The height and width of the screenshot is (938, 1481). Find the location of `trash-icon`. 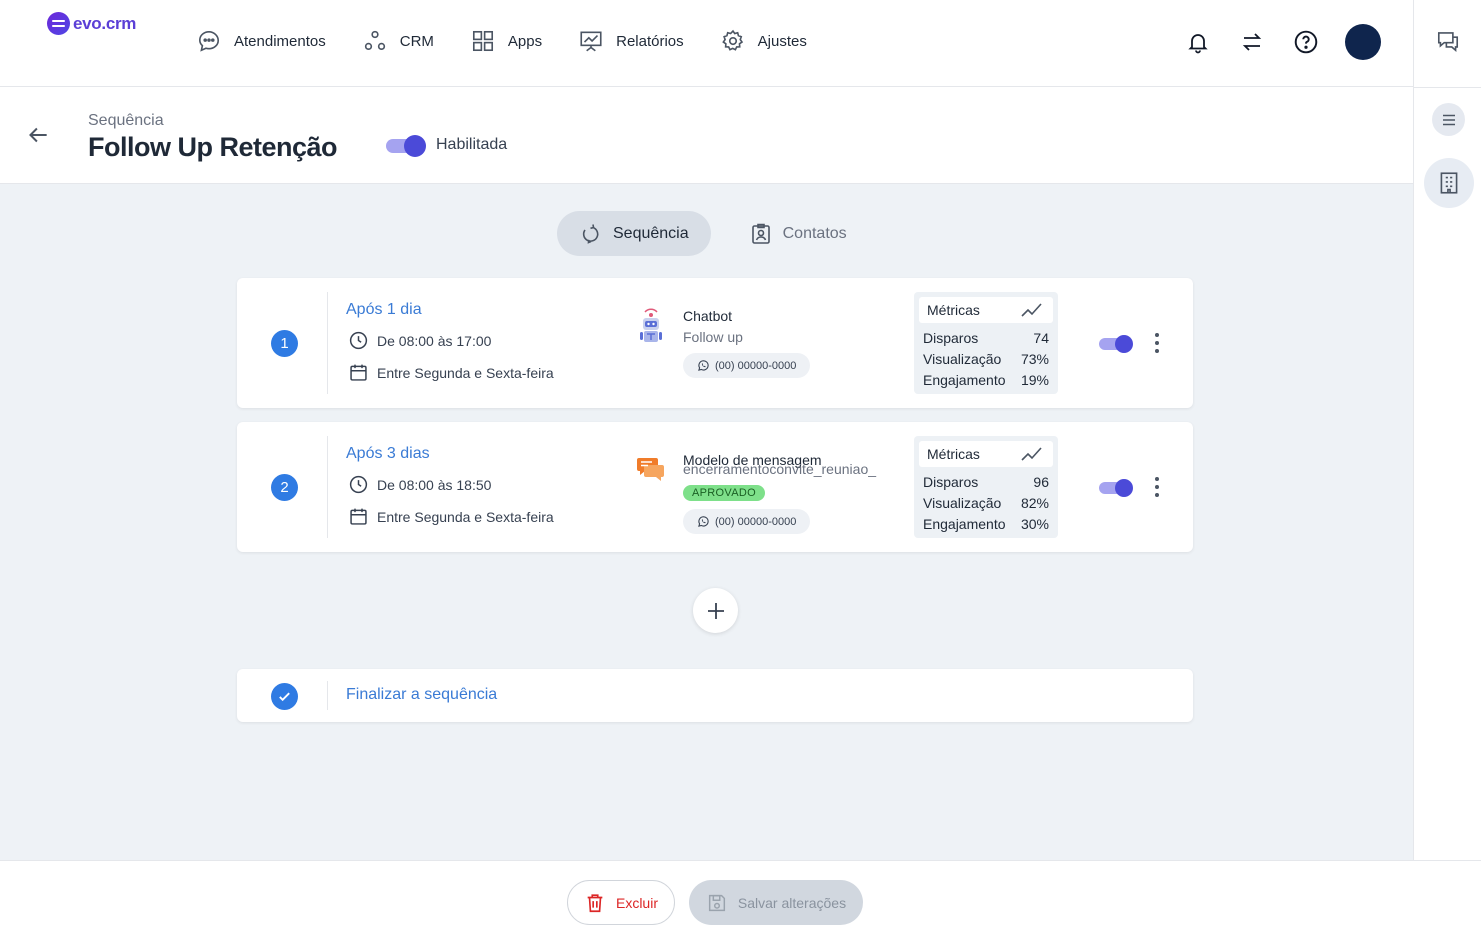

trash-icon is located at coordinates (595, 902).